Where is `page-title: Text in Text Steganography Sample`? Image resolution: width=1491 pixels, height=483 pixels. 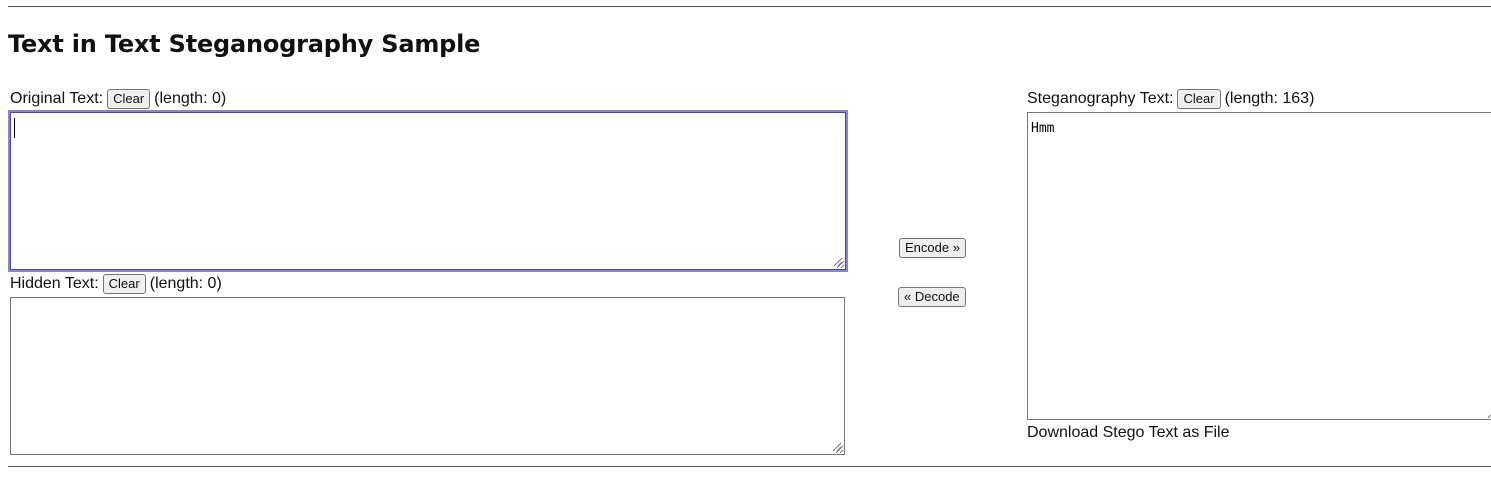 page-title: Text in Text Steganography Sample is located at coordinates (244, 44).